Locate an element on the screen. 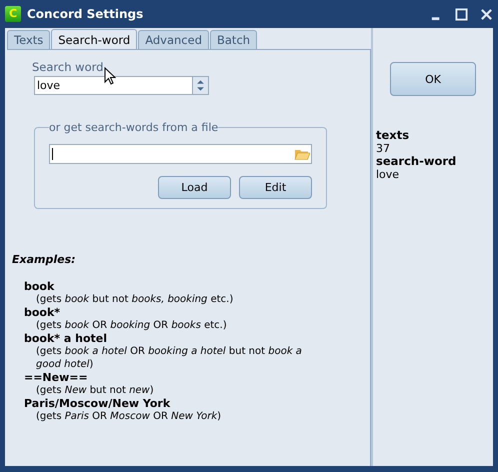 This screenshot has height=472, width=498. spin-arrows-icon is located at coordinates (200, 85).